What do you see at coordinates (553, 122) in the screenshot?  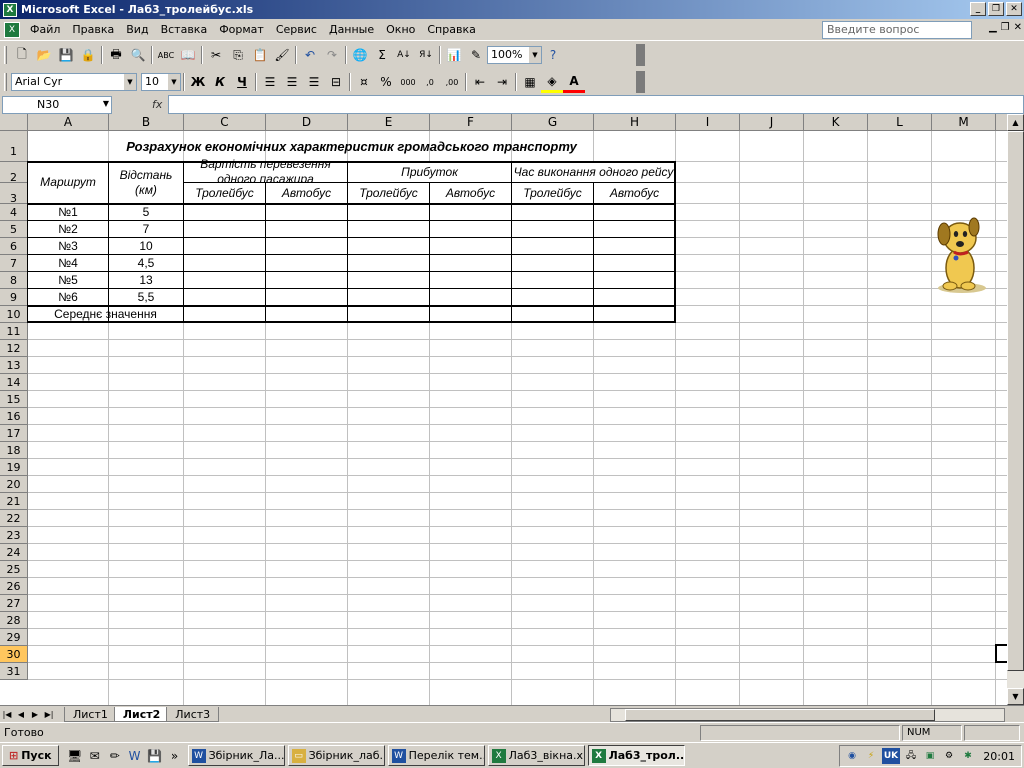 I see `column-header: G` at bounding box center [553, 122].